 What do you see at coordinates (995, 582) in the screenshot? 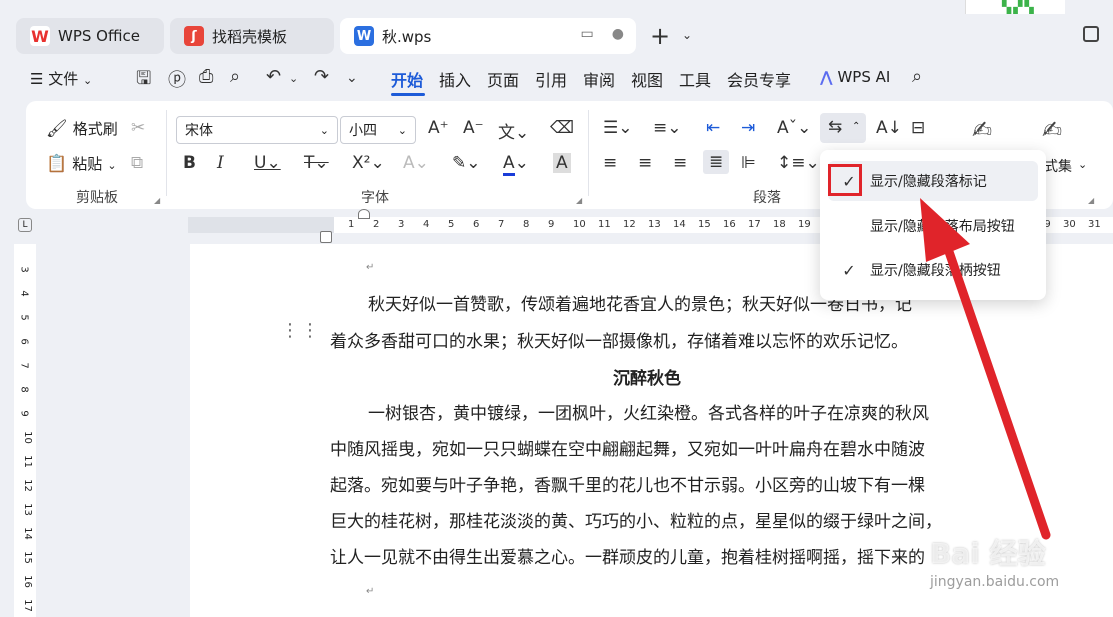
I see `watermark-url: jingyan.baidu.com` at bounding box center [995, 582].